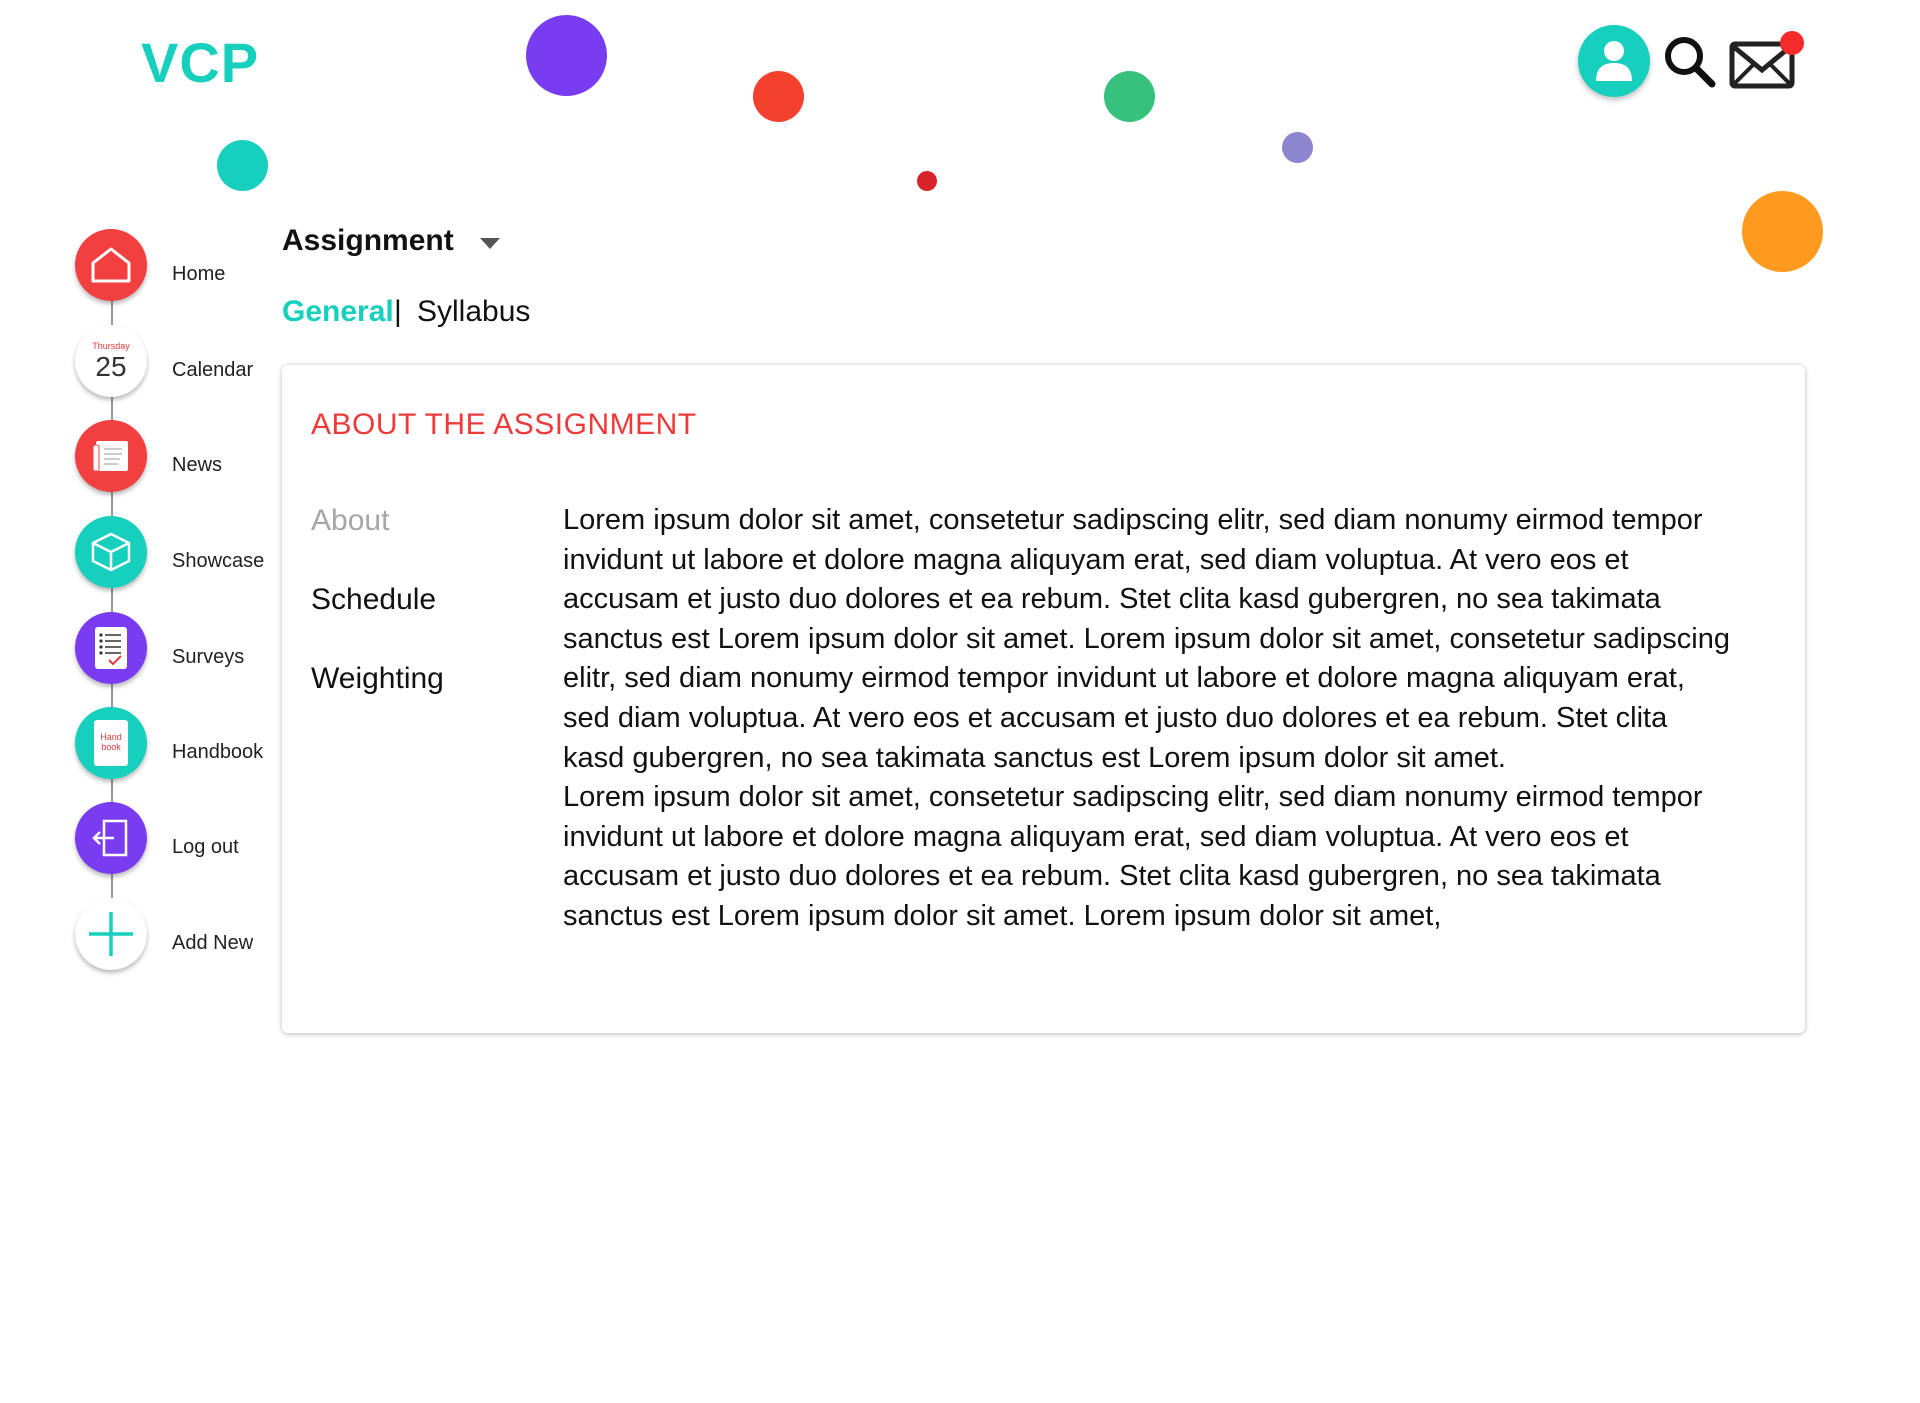 The height and width of the screenshot is (1403, 1920). I want to click on logout-icon, so click(110, 838).